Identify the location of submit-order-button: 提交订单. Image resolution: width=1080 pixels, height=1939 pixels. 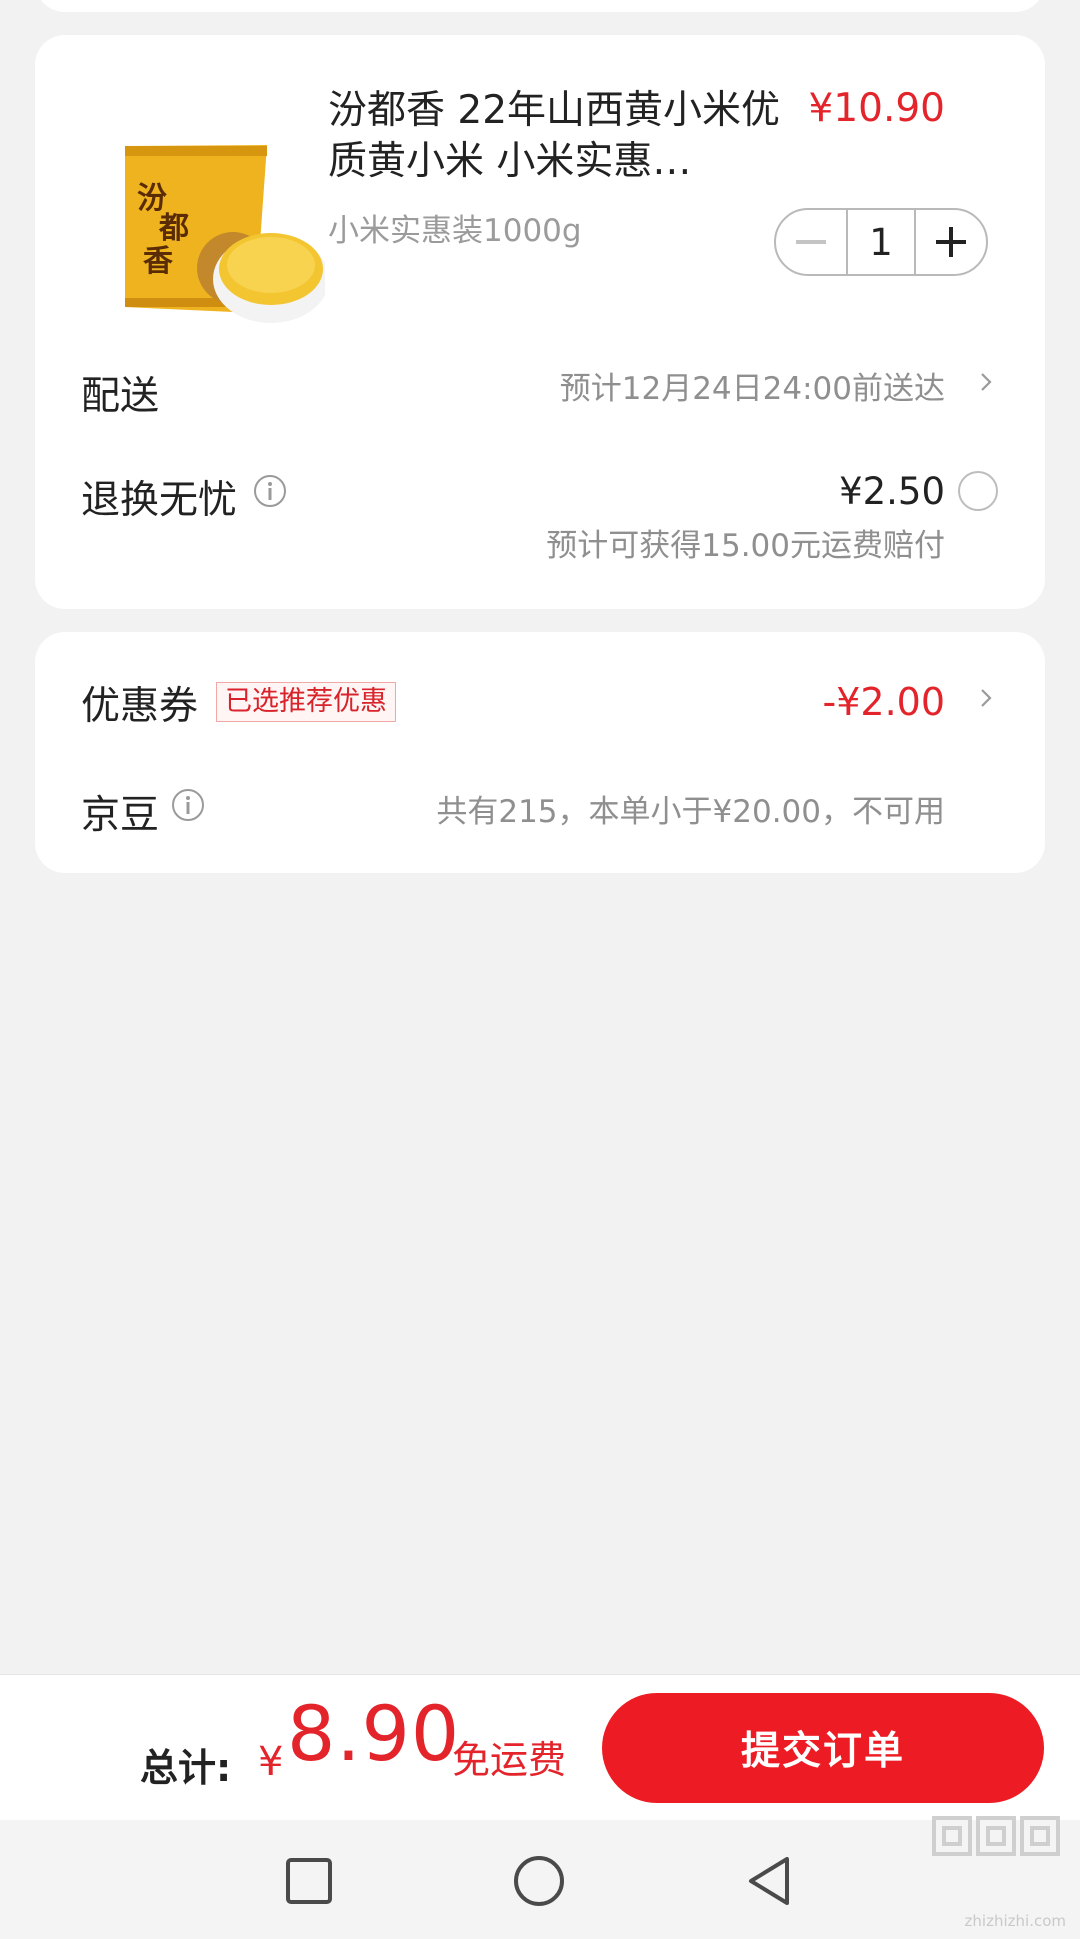
(823, 1748).